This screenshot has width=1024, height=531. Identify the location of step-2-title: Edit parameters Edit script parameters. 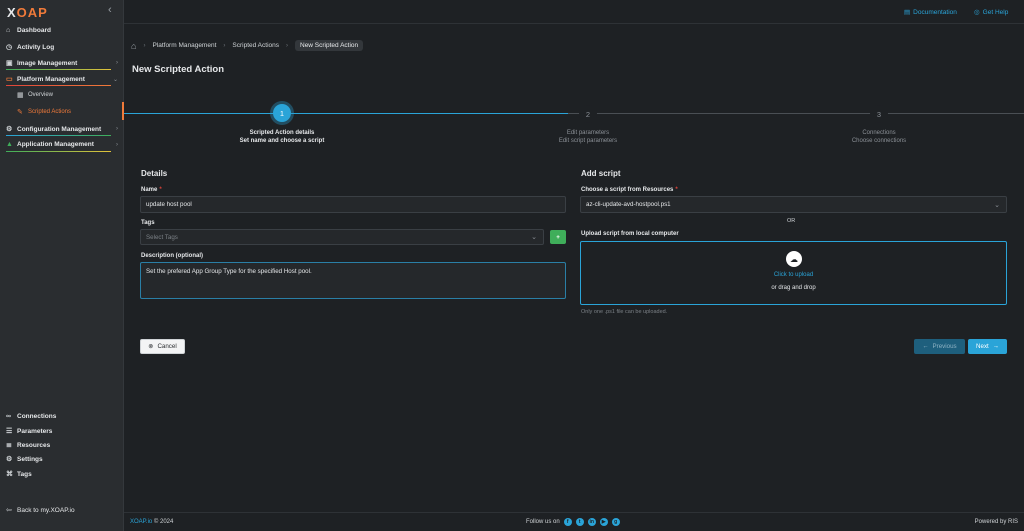
(588, 137).